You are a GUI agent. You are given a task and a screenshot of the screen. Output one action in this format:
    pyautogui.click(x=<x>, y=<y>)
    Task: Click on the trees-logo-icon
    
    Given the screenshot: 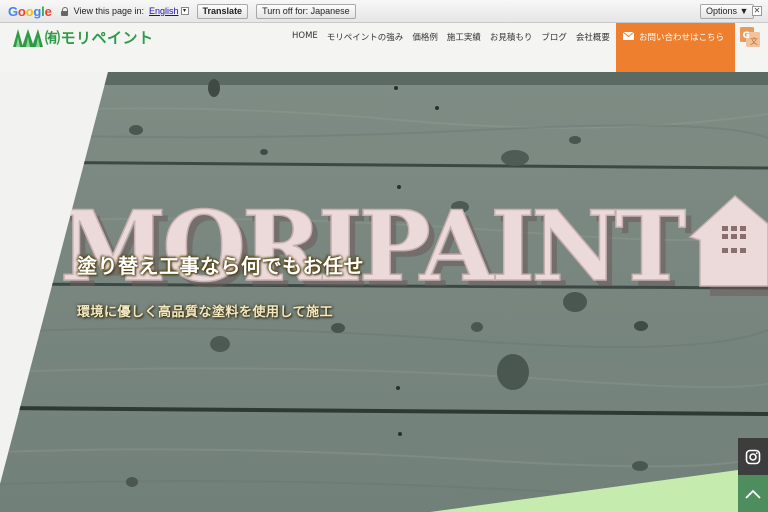 What is the action you would take?
    pyautogui.click(x=28, y=37)
    